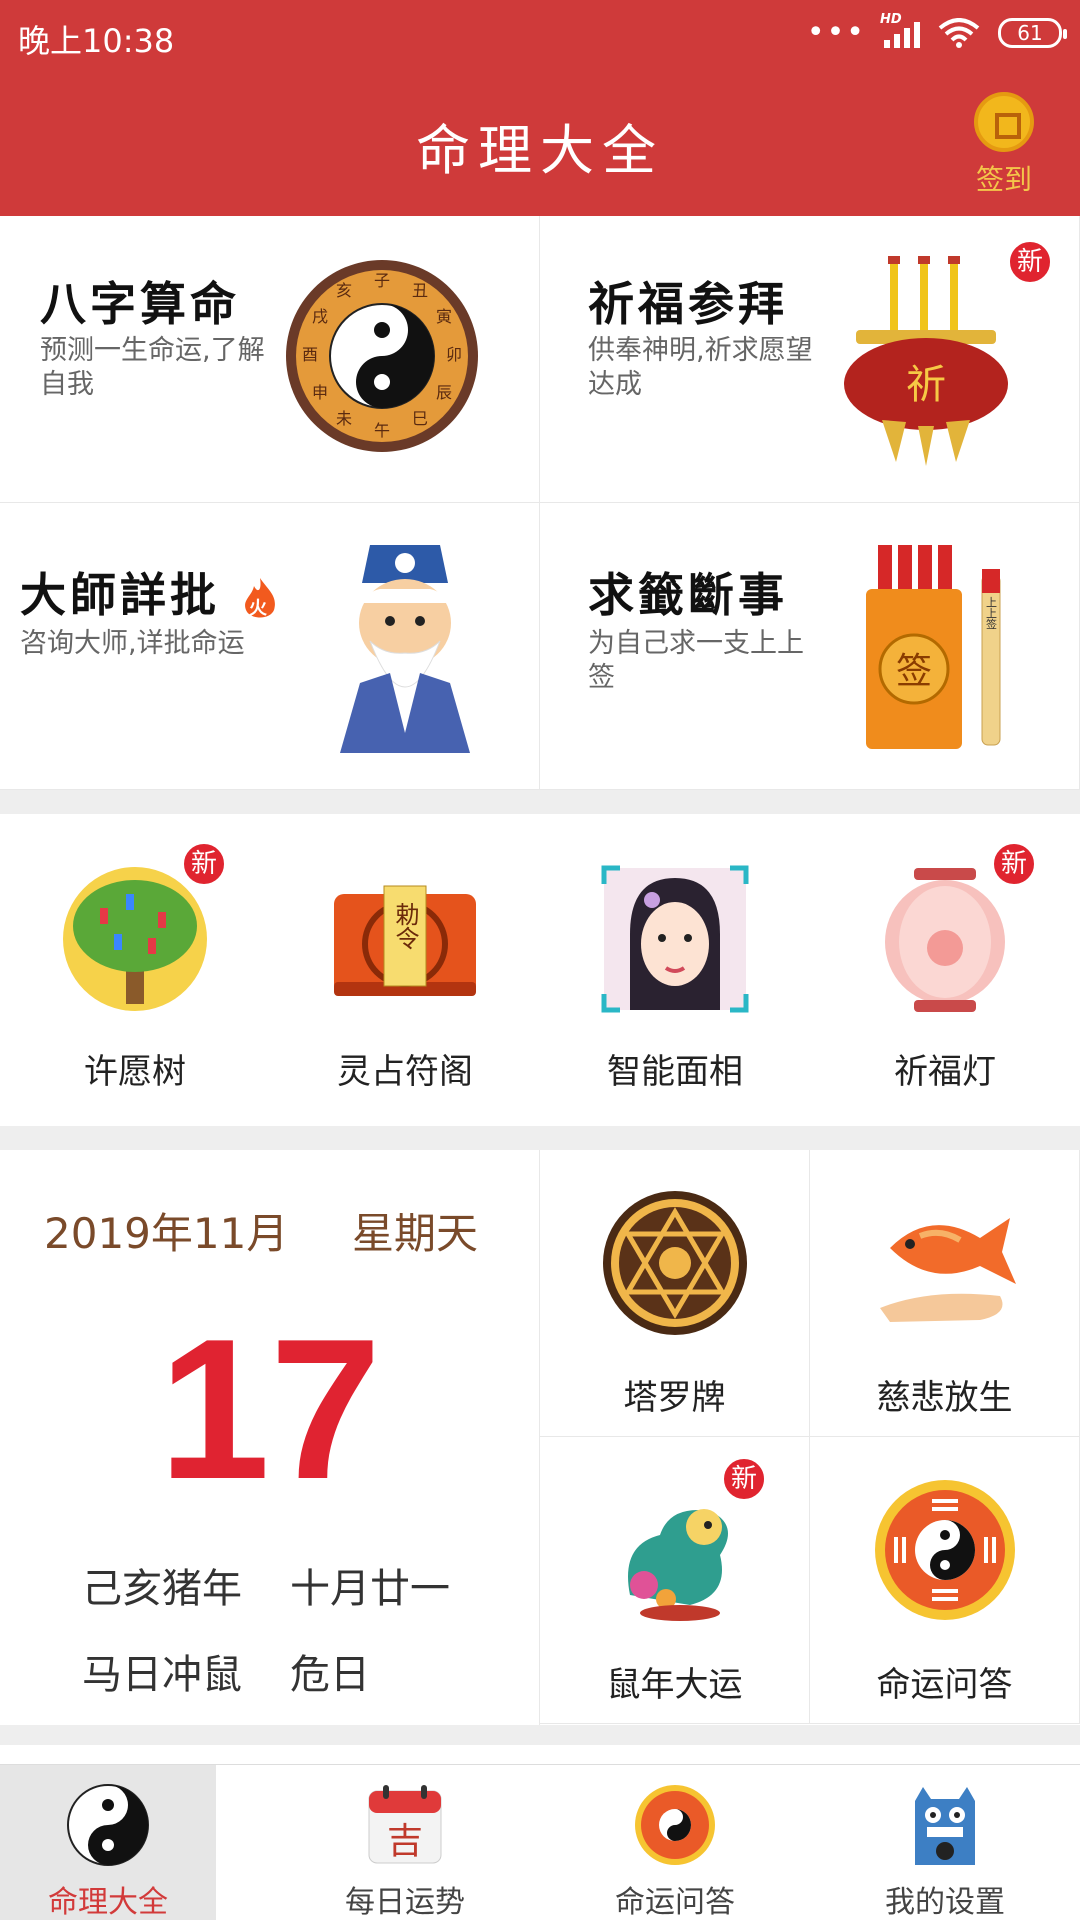 The height and width of the screenshot is (1920, 1080). What do you see at coordinates (674, 1398) in the screenshot?
I see `tool-label: 塔罗牌` at bounding box center [674, 1398].